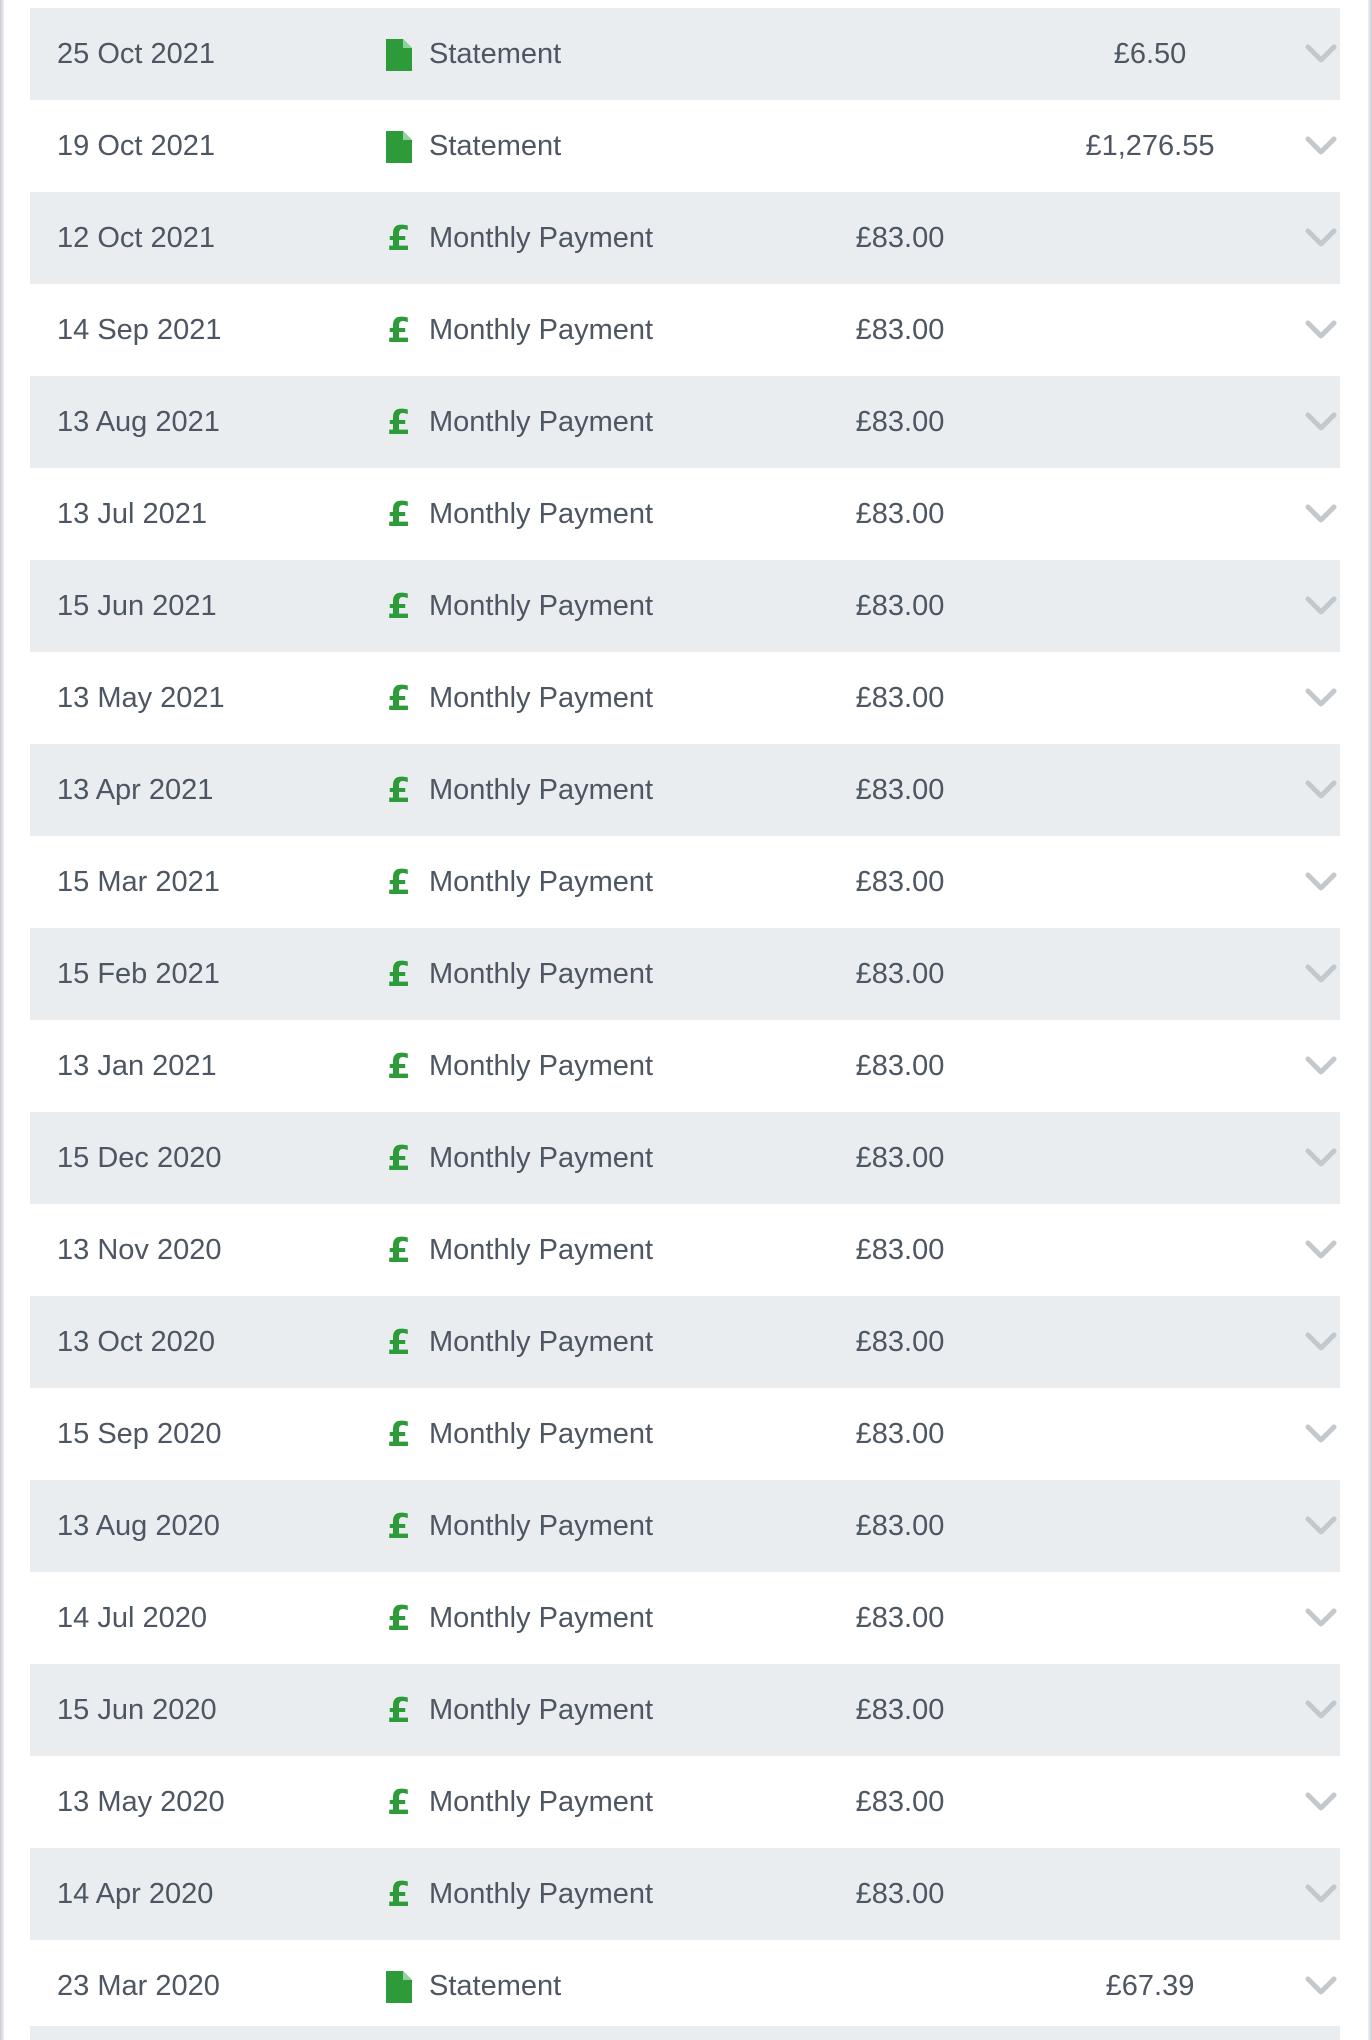 This screenshot has width=1372, height=2040. I want to click on transaction-row: 13 May 2021 £ Monthly Payment £83.00, so click(685, 698).